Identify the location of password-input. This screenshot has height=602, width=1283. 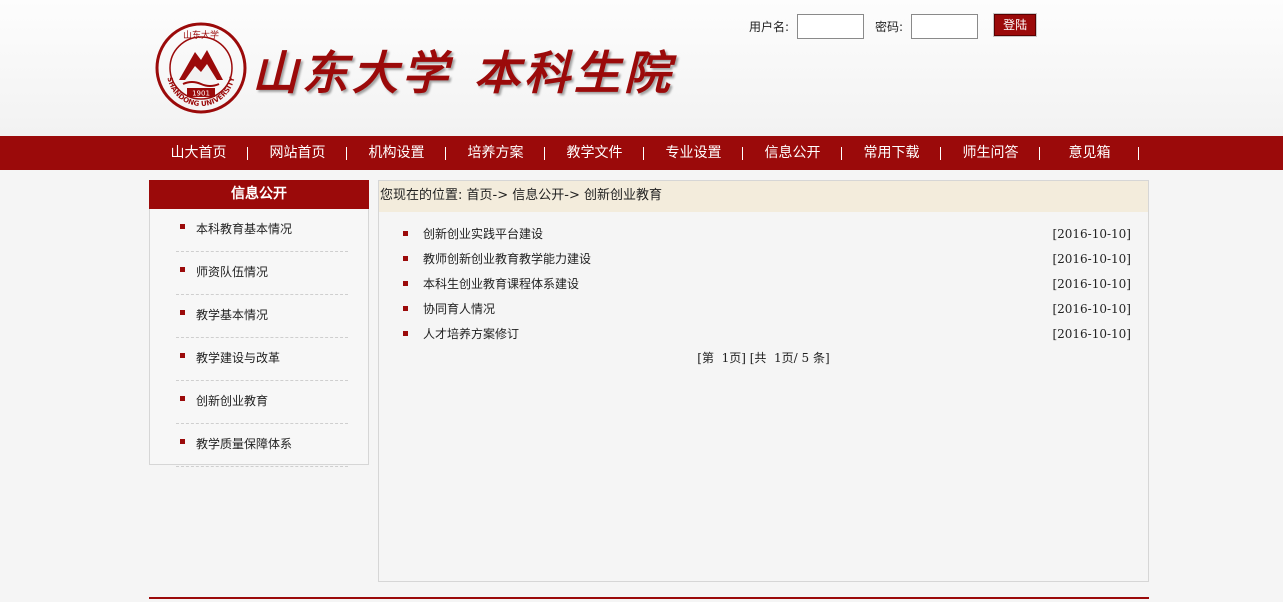
(945, 26).